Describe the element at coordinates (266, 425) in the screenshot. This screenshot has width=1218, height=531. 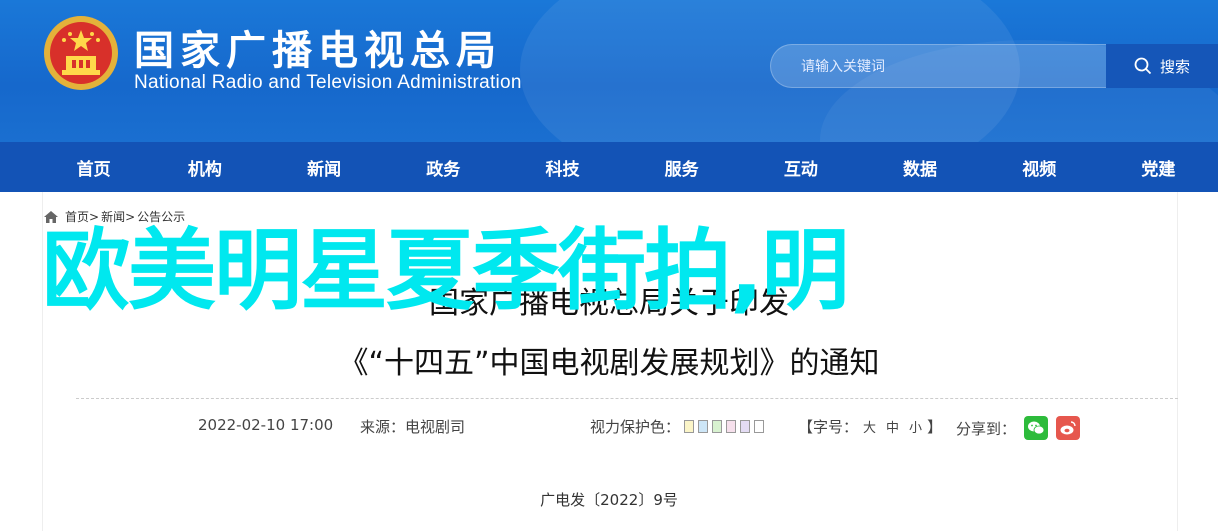
I see `publish-date: 2022-02-10 17:00` at that location.